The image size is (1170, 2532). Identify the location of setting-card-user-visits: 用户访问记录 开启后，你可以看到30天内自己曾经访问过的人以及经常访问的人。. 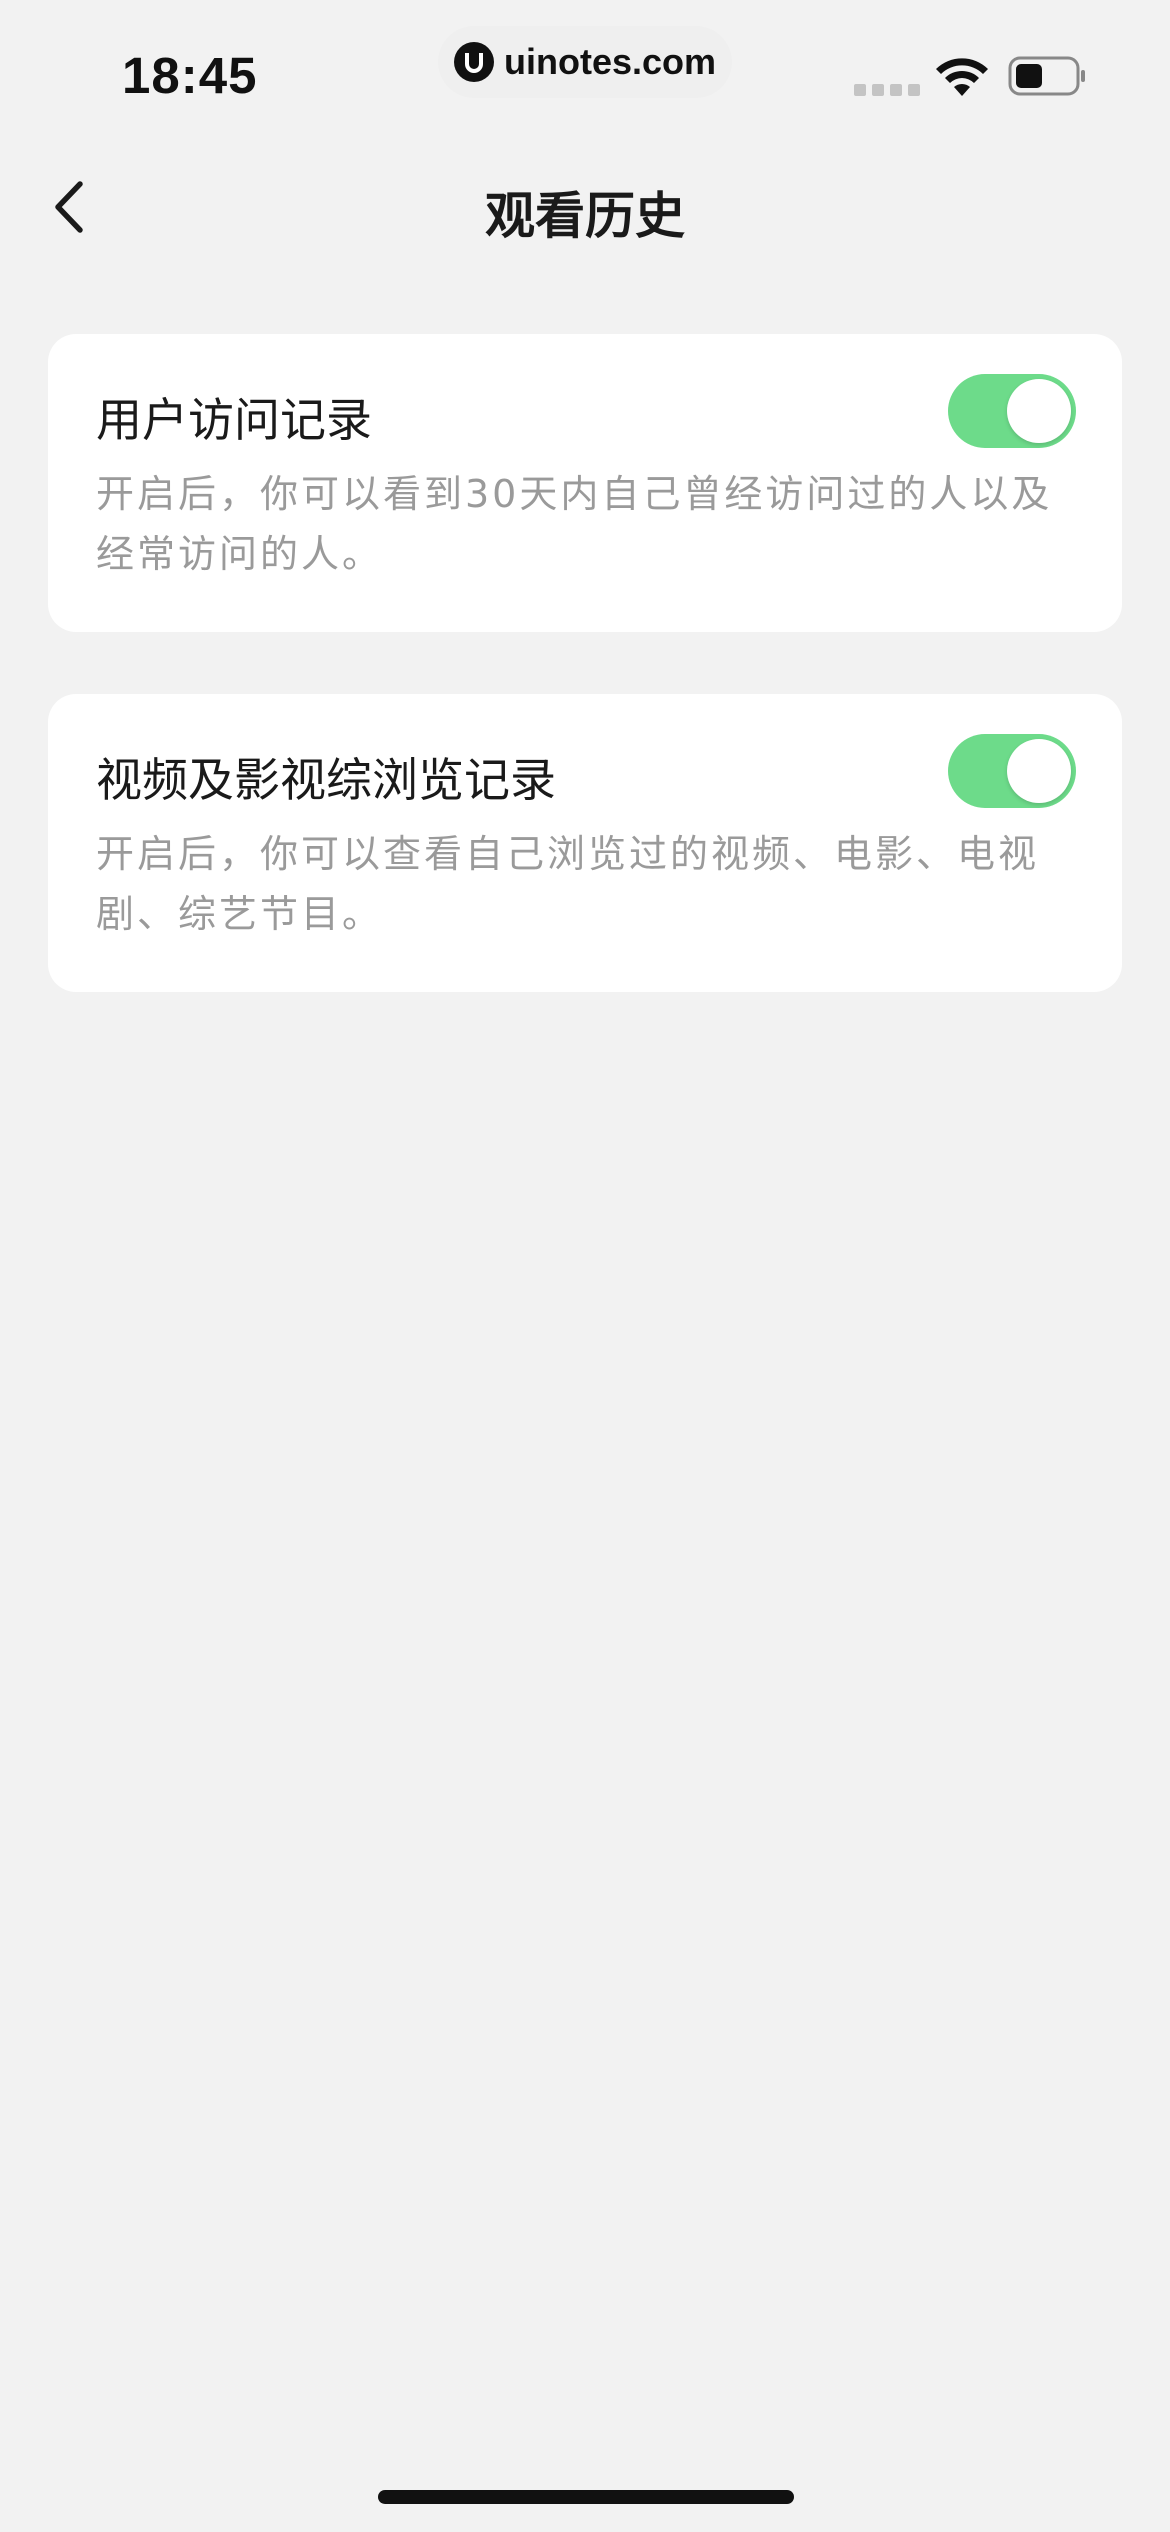
(585, 483).